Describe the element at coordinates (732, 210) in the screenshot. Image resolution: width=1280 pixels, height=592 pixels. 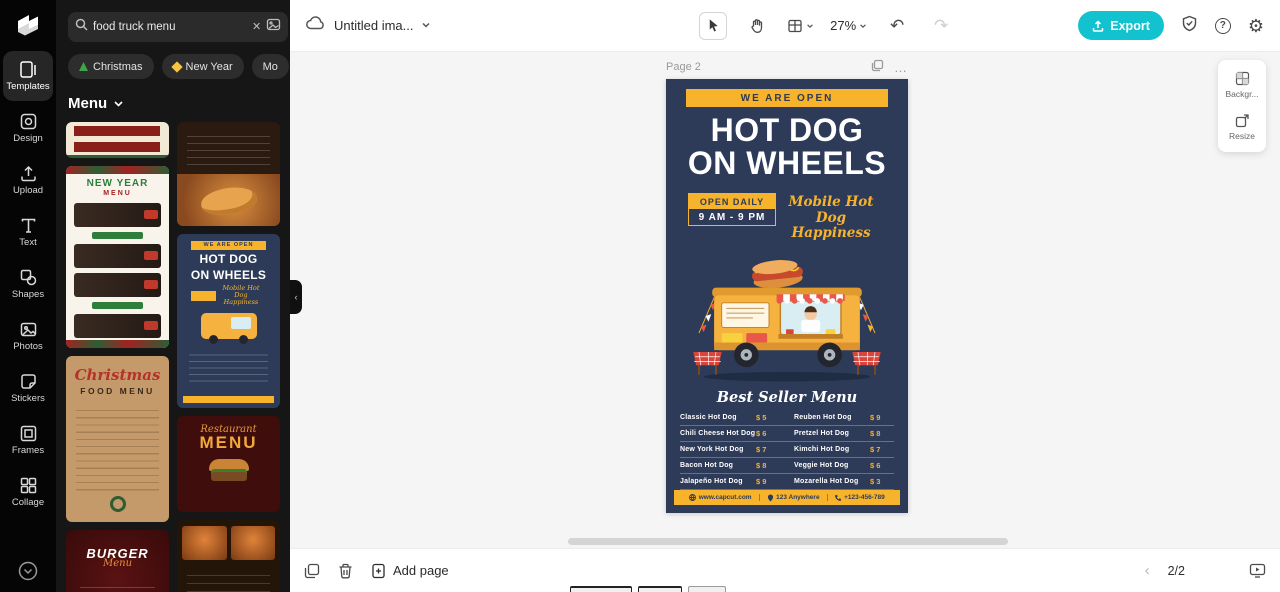
I see `open-hours-box: OPEN DAILY 9 AM - 9 PM` at that location.